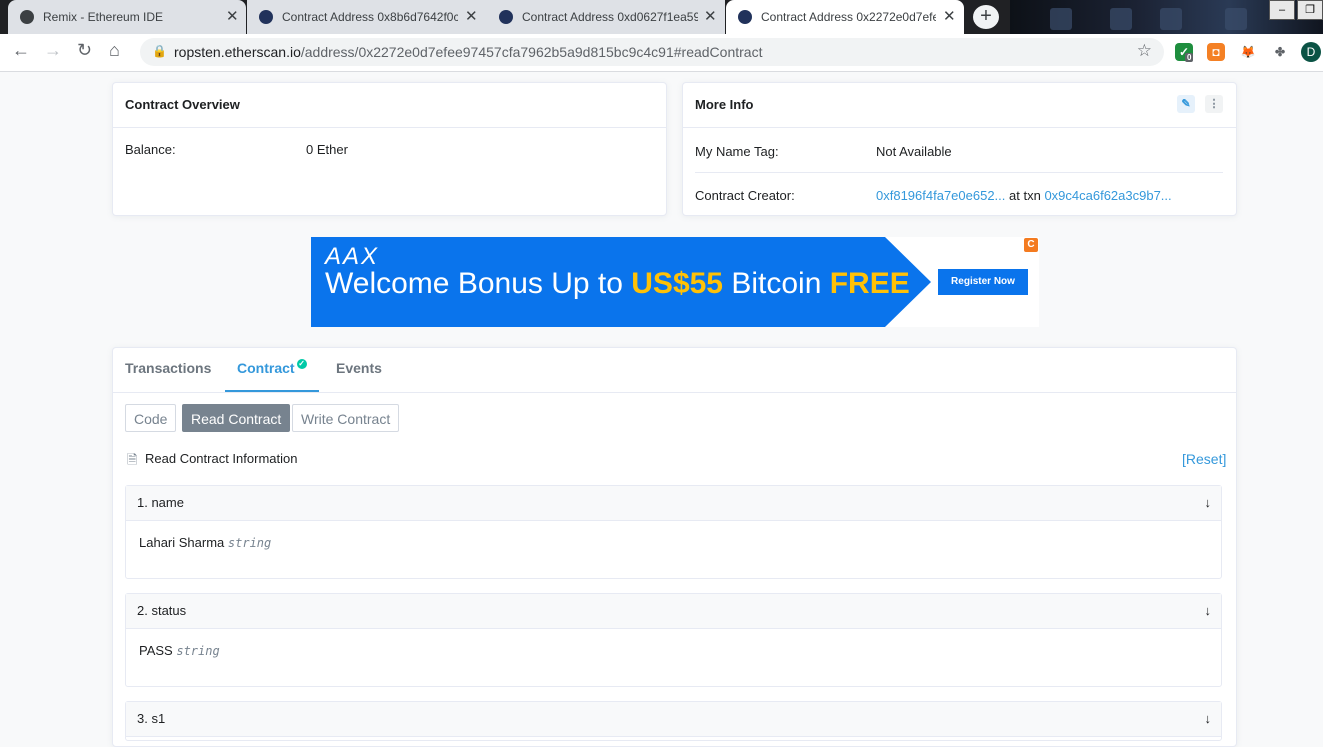  Describe the element at coordinates (182, 542) in the screenshot. I see `result-value: Lahari Sharma` at that location.